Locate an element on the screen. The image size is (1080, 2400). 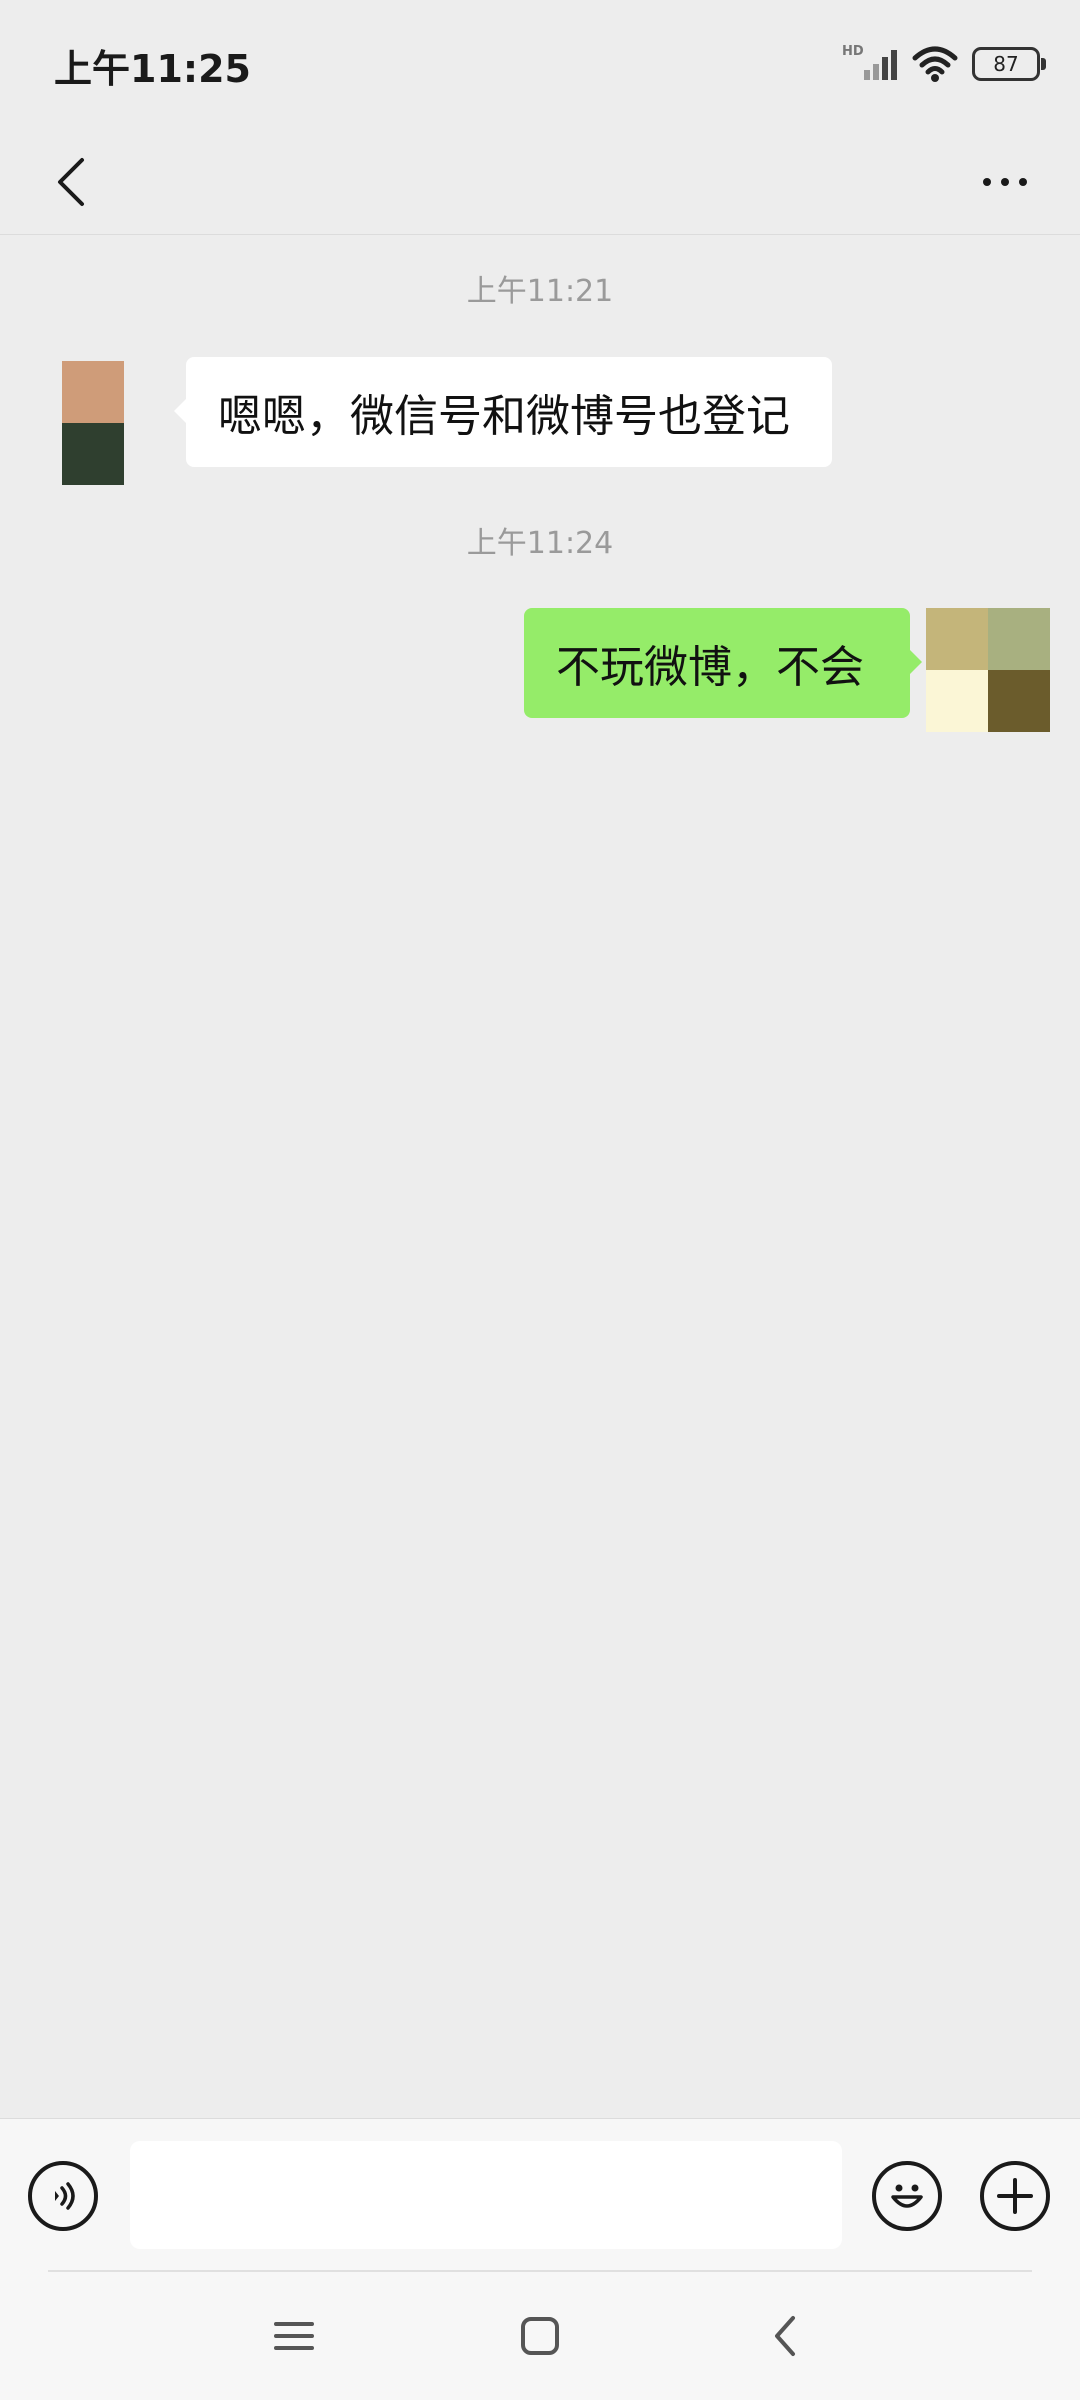
nav-menu-button is located at coordinates (294, 2336).